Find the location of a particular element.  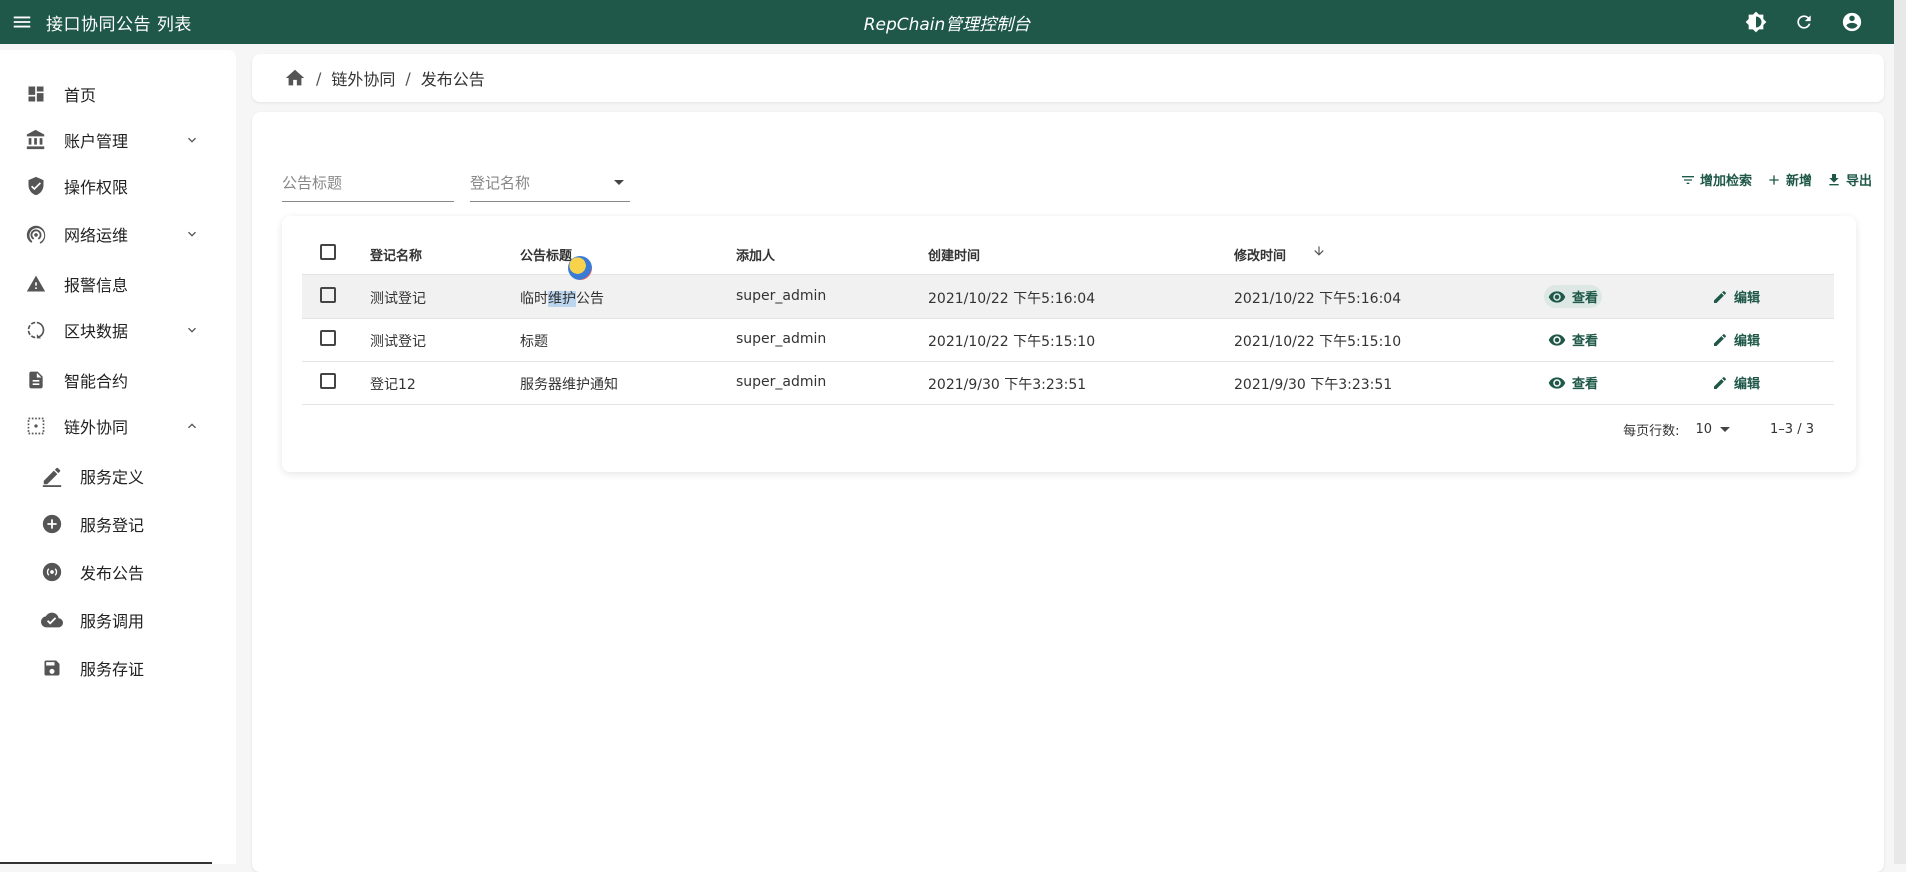

download-icon is located at coordinates (1834, 179).